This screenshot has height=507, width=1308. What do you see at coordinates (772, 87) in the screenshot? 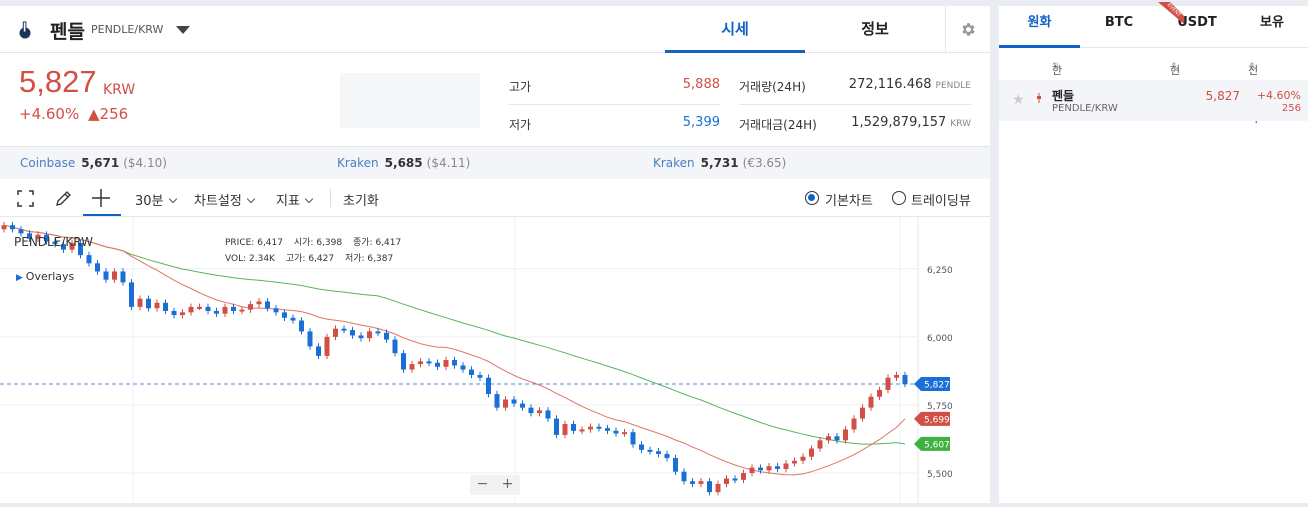
I see `volume-label: 거래량(24H)` at bounding box center [772, 87].